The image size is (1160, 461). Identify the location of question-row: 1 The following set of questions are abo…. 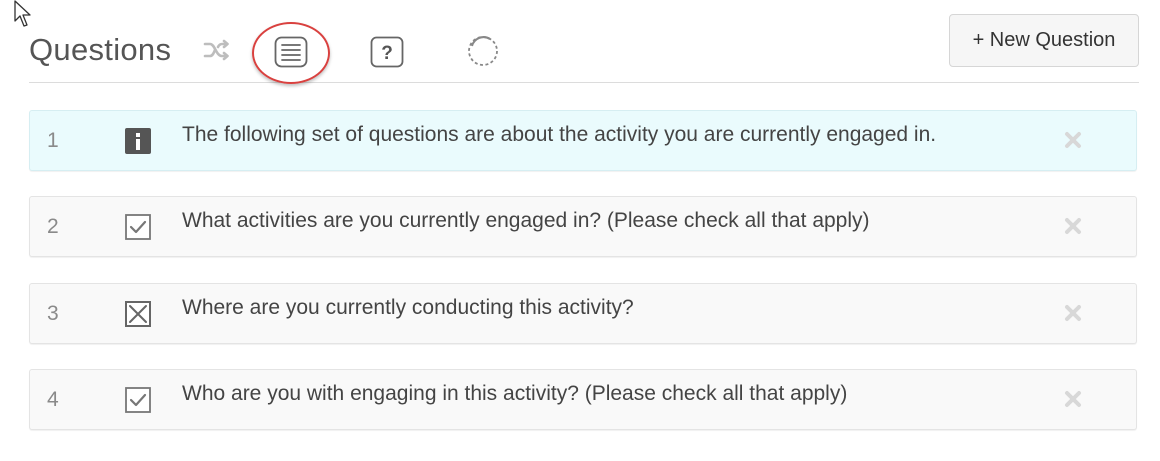
(583, 140).